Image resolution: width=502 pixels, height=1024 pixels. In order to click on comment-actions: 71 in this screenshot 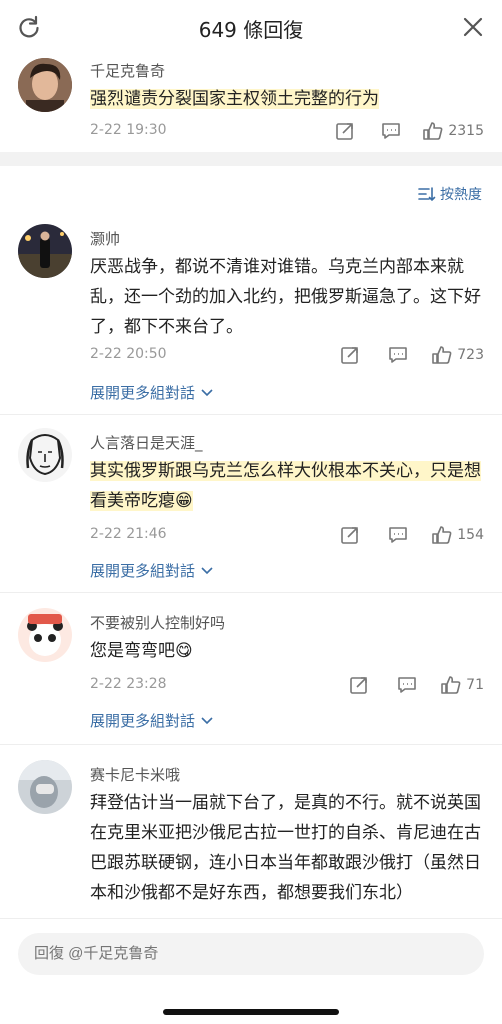, I will do `click(416, 685)`.